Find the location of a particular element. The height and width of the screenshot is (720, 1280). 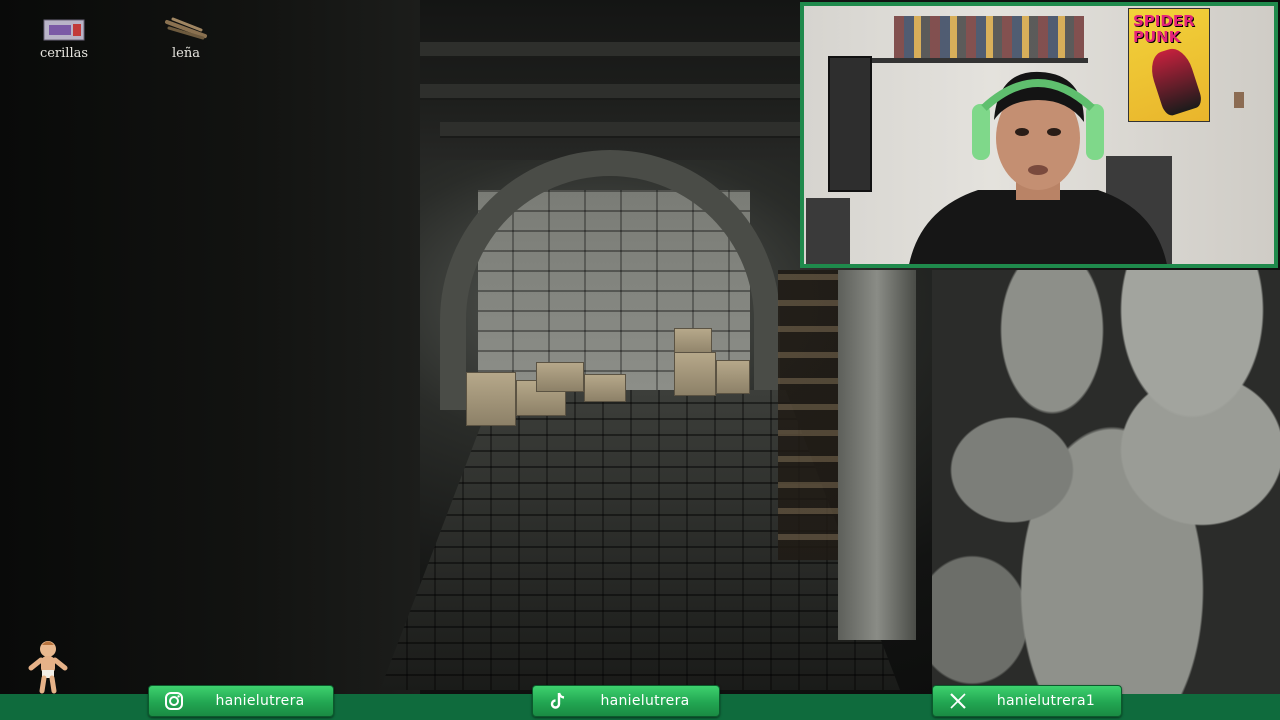

inventory-label: leña is located at coordinates (186, 53).